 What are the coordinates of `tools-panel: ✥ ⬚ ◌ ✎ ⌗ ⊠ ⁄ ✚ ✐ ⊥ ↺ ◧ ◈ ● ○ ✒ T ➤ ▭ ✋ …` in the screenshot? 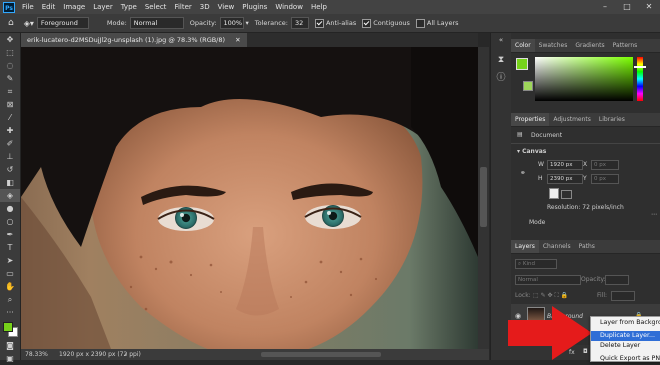 It's located at (10, 198).